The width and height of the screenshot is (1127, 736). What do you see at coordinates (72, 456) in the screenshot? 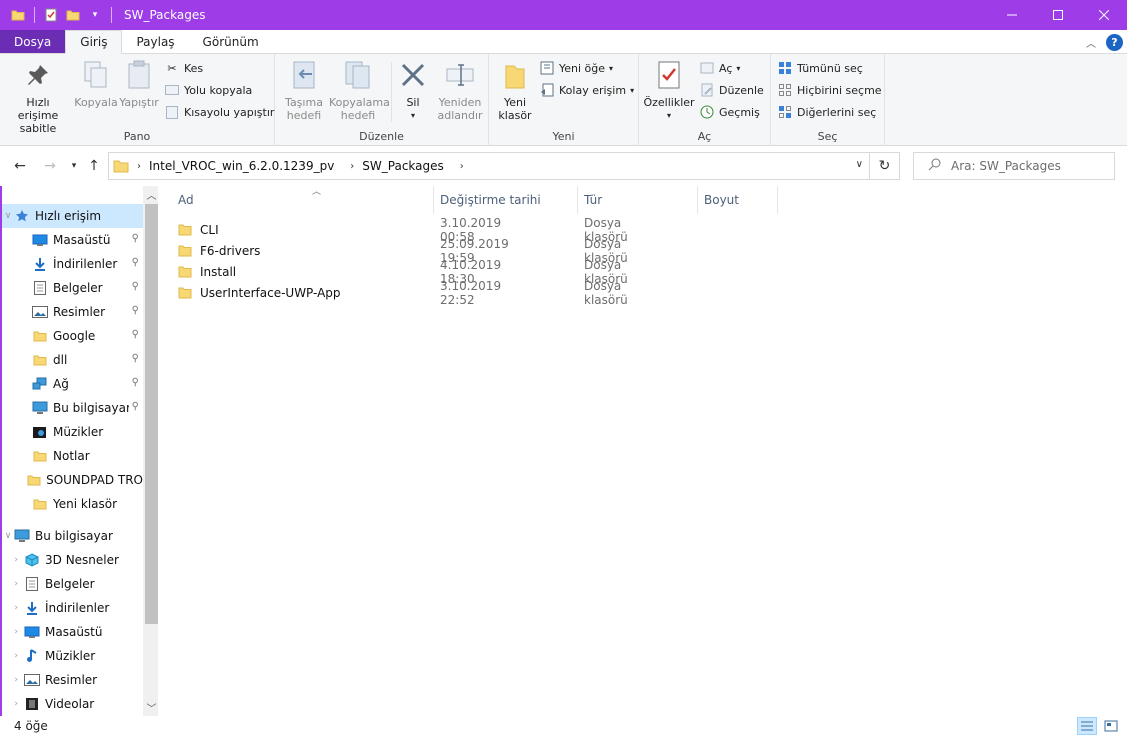
I see `nav-item: Notlar` at bounding box center [72, 456].